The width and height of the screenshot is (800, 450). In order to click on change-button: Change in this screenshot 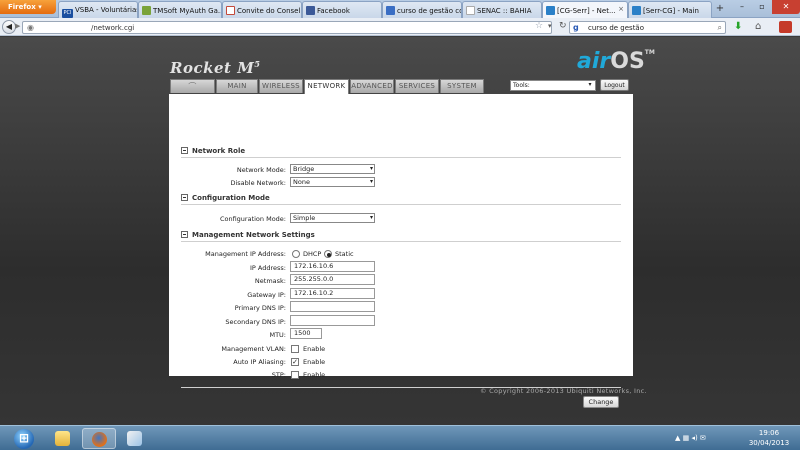, I will do `click(601, 402)`.